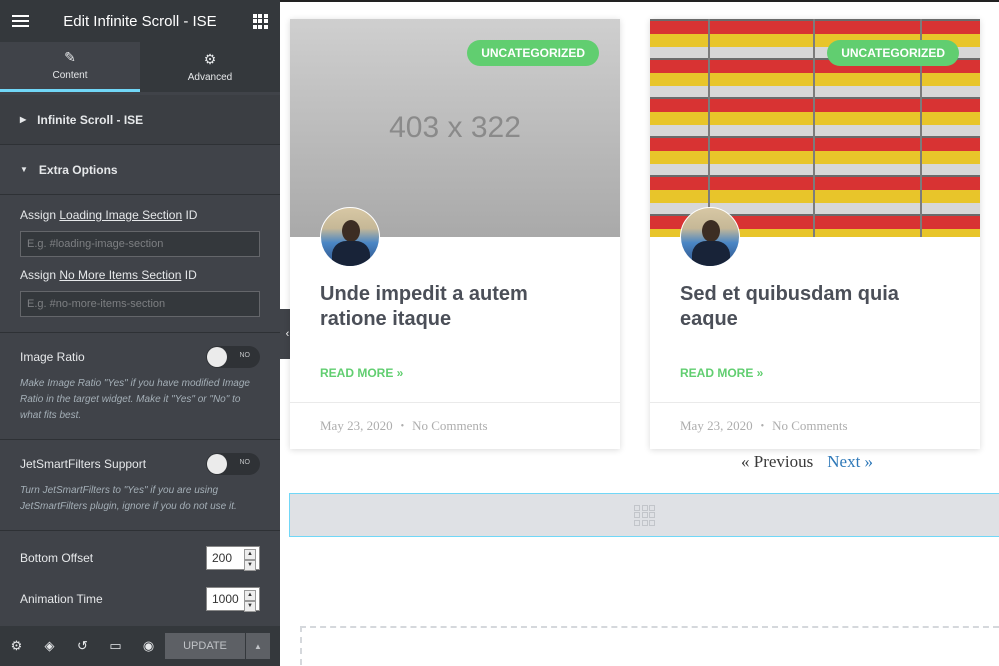 This screenshot has width=999, height=666. What do you see at coordinates (815, 307) in the screenshot?
I see `post-title: Sed et quibusdam quia eaque` at bounding box center [815, 307].